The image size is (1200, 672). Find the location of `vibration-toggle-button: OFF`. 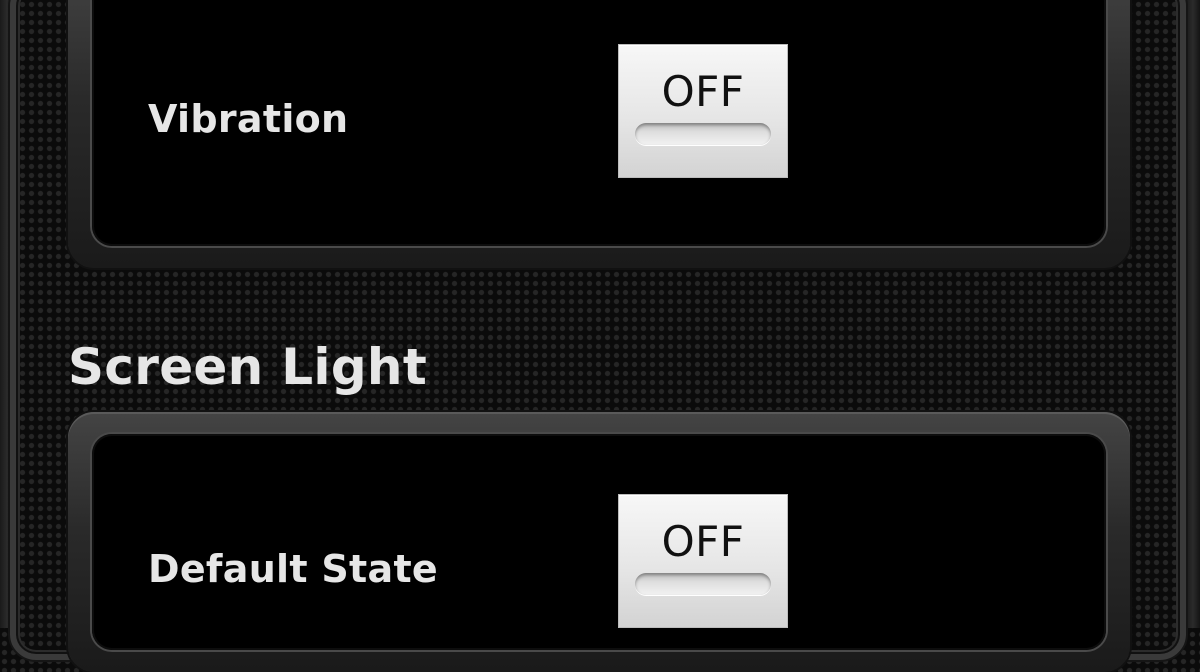

vibration-toggle-button: OFF is located at coordinates (703, 111).